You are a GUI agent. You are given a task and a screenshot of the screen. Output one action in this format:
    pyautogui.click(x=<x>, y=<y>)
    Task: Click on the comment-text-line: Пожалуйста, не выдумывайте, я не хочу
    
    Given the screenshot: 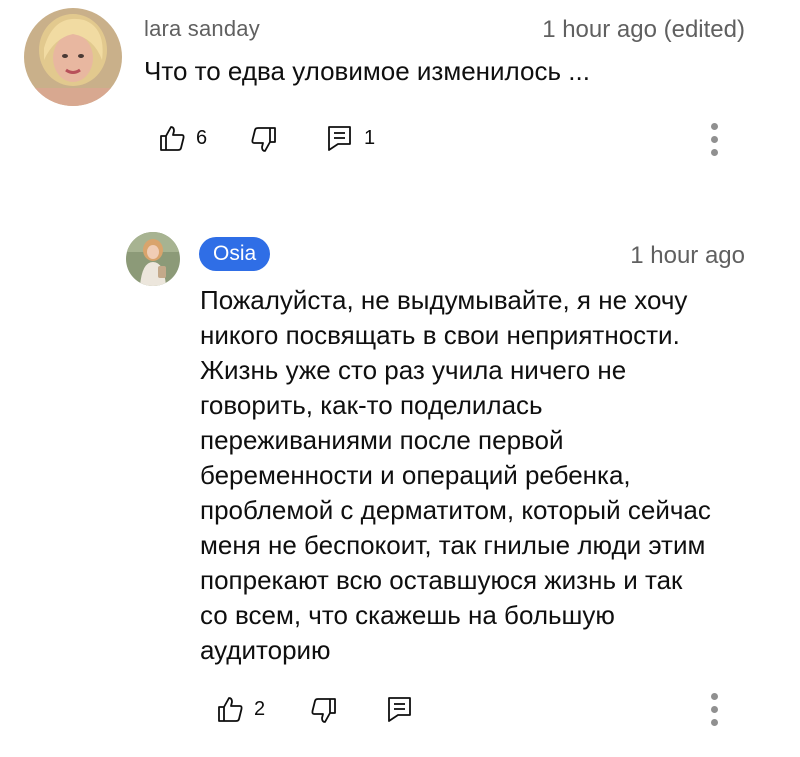 What is the action you would take?
    pyautogui.click(x=444, y=300)
    